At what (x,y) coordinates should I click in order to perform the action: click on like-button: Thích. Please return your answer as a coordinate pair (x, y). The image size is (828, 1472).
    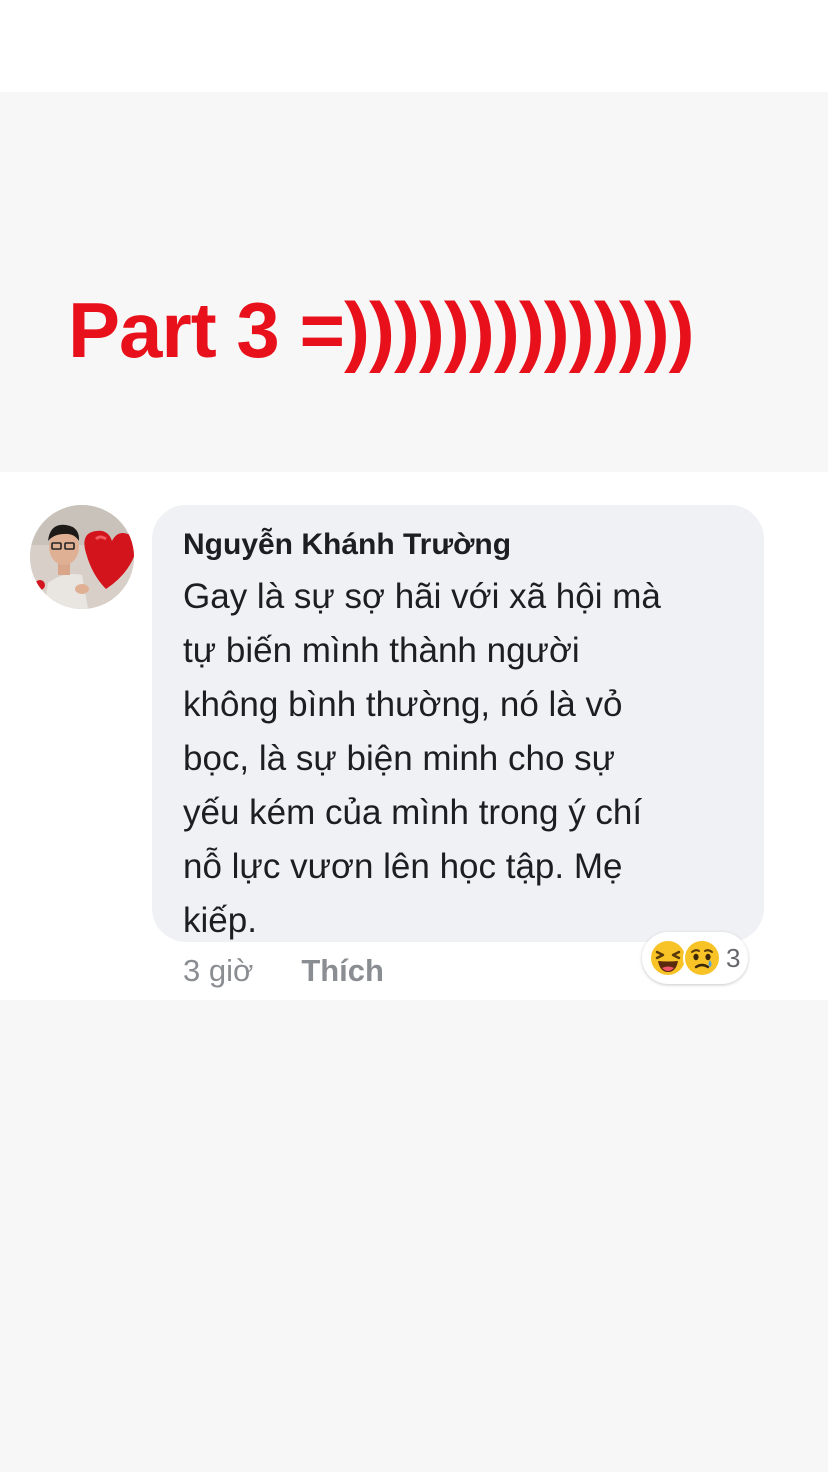
    Looking at the image, I should click on (342, 971).